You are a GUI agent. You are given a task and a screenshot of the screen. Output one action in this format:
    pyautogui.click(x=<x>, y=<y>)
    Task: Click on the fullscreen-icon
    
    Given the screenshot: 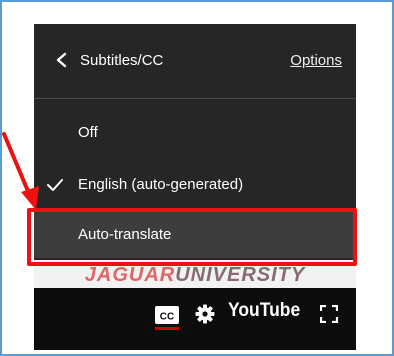 What is the action you would take?
    pyautogui.click(x=329, y=314)
    